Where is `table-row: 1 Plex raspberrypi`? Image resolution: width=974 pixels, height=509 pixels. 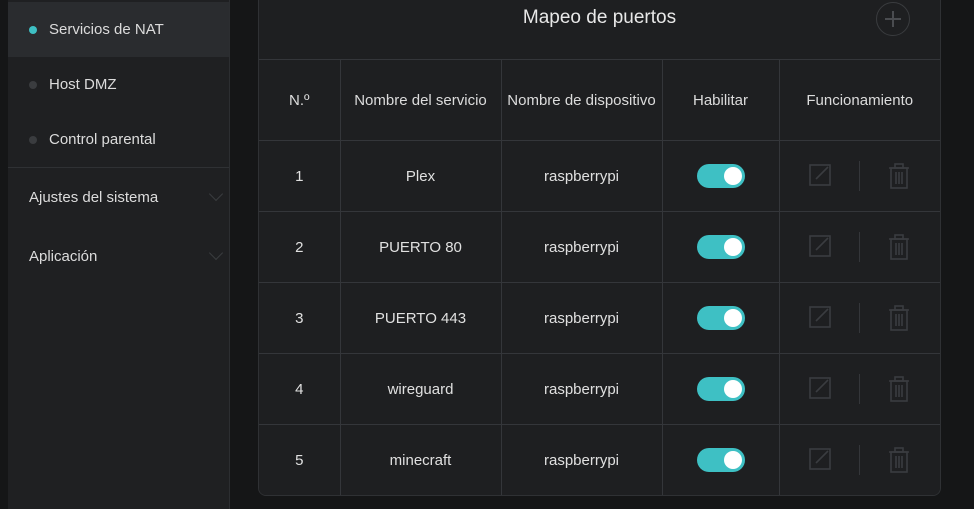 table-row: 1 Plex raspberrypi is located at coordinates (599, 176).